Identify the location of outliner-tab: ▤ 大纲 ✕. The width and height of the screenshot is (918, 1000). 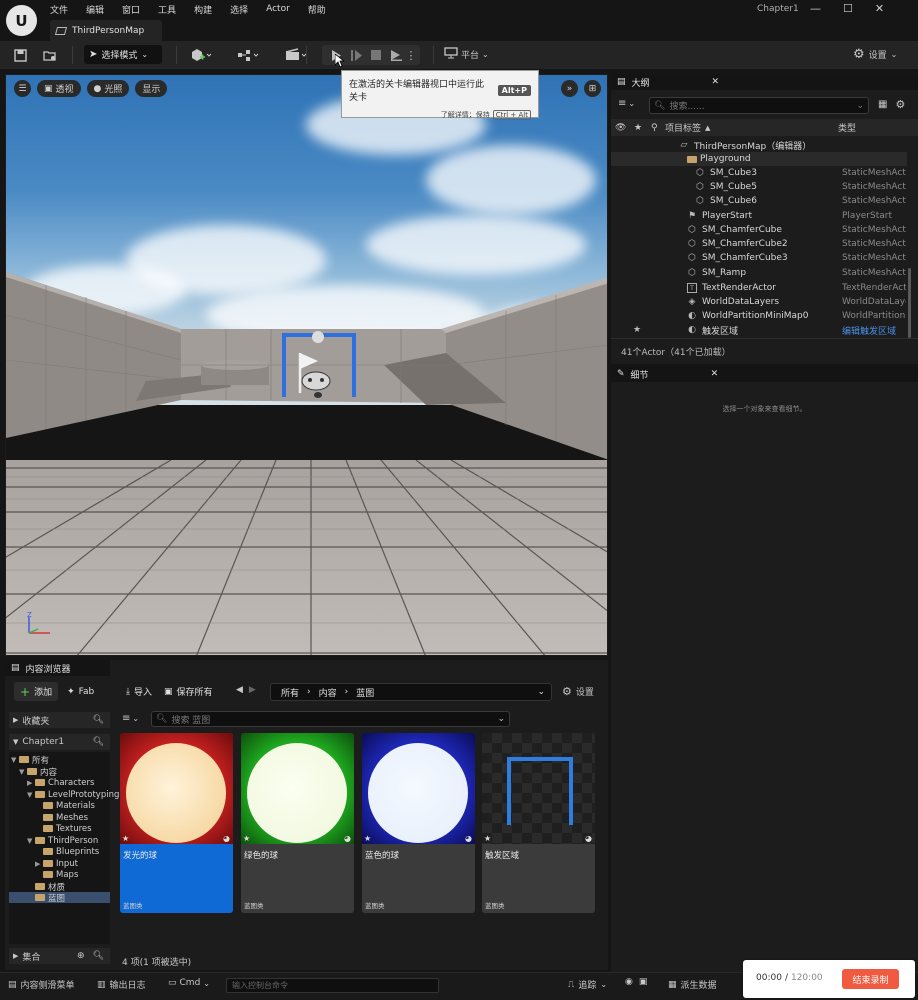
(764, 82).